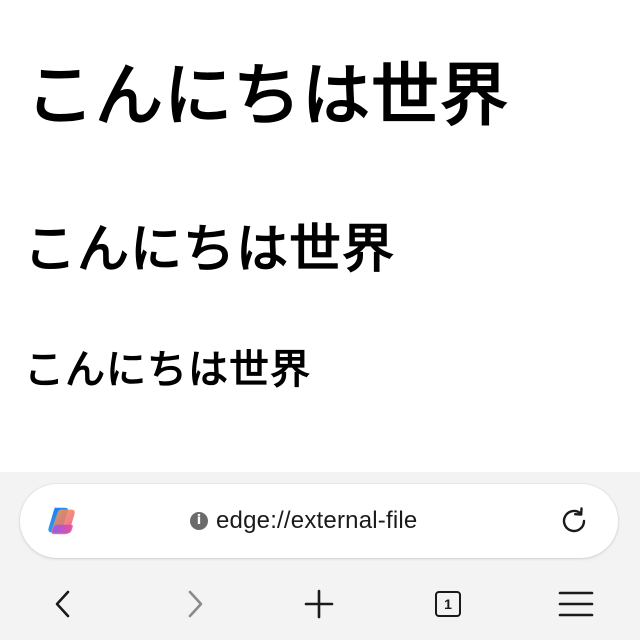 This screenshot has height=640, width=640. Describe the element at coordinates (199, 521) in the screenshot. I see `info-icon: i` at that location.